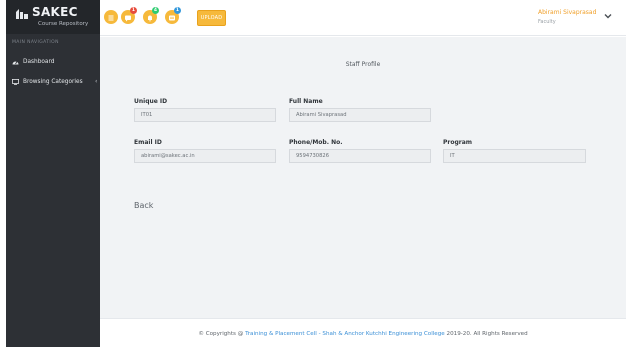 The width and height of the screenshot is (626, 347). Describe the element at coordinates (360, 115) in the screenshot. I see `full-name-field: Abirami Sivaprasad` at that location.